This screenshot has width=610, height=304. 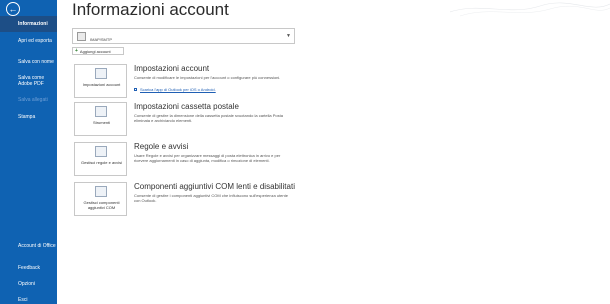 I want to click on sidebar-item-account-office: Account di Office, so click(x=28, y=246).